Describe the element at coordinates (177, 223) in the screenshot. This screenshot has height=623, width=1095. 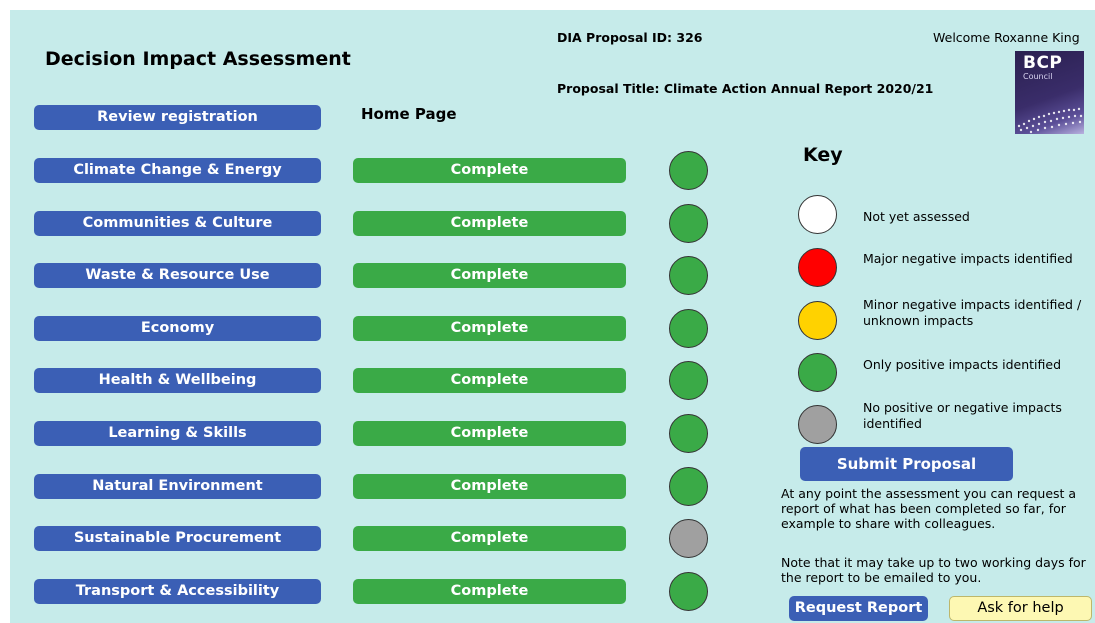
I see `section-button: Communities & Culture` at that location.